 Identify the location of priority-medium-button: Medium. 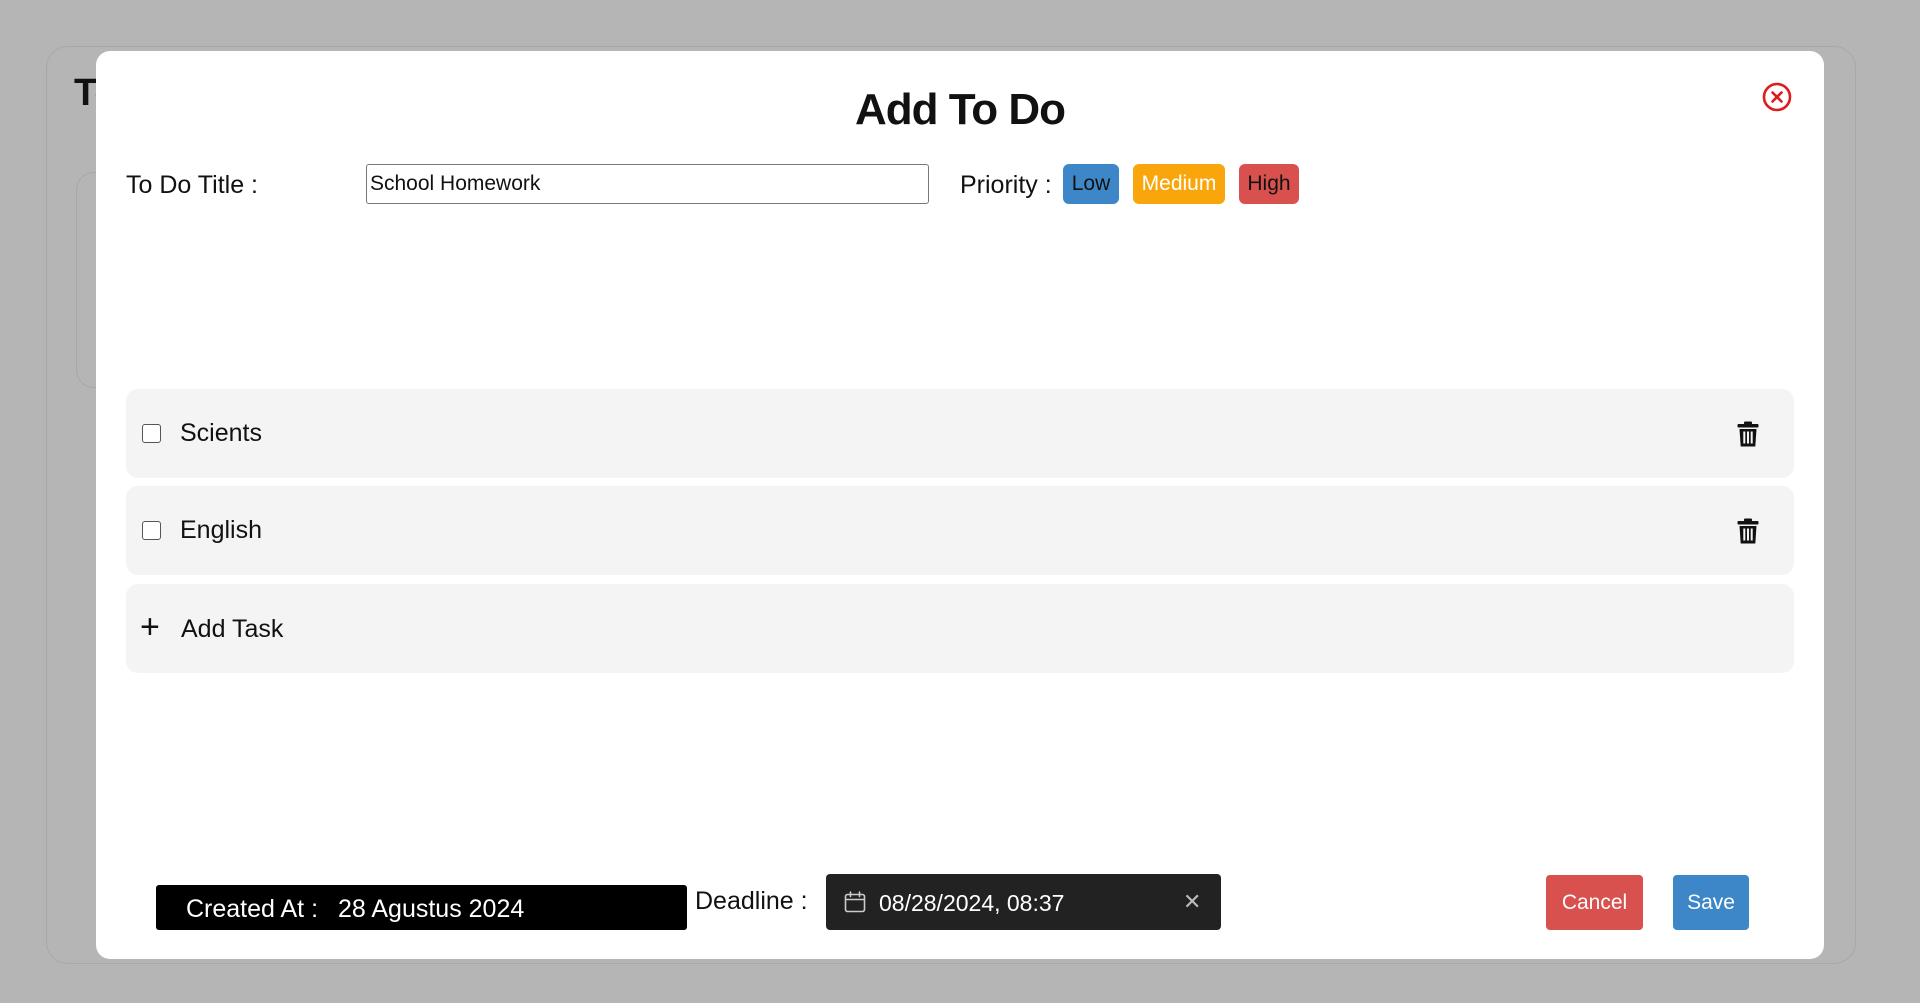
(1179, 184).